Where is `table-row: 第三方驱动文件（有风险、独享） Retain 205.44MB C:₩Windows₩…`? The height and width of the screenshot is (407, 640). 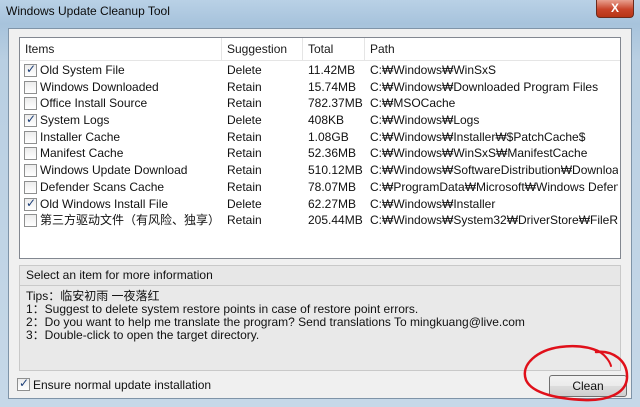
table-row: 第三方驱动文件（有风险、独享） Retain 205.44MB C:₩Windows₩… is located at coordinates (320, 220).